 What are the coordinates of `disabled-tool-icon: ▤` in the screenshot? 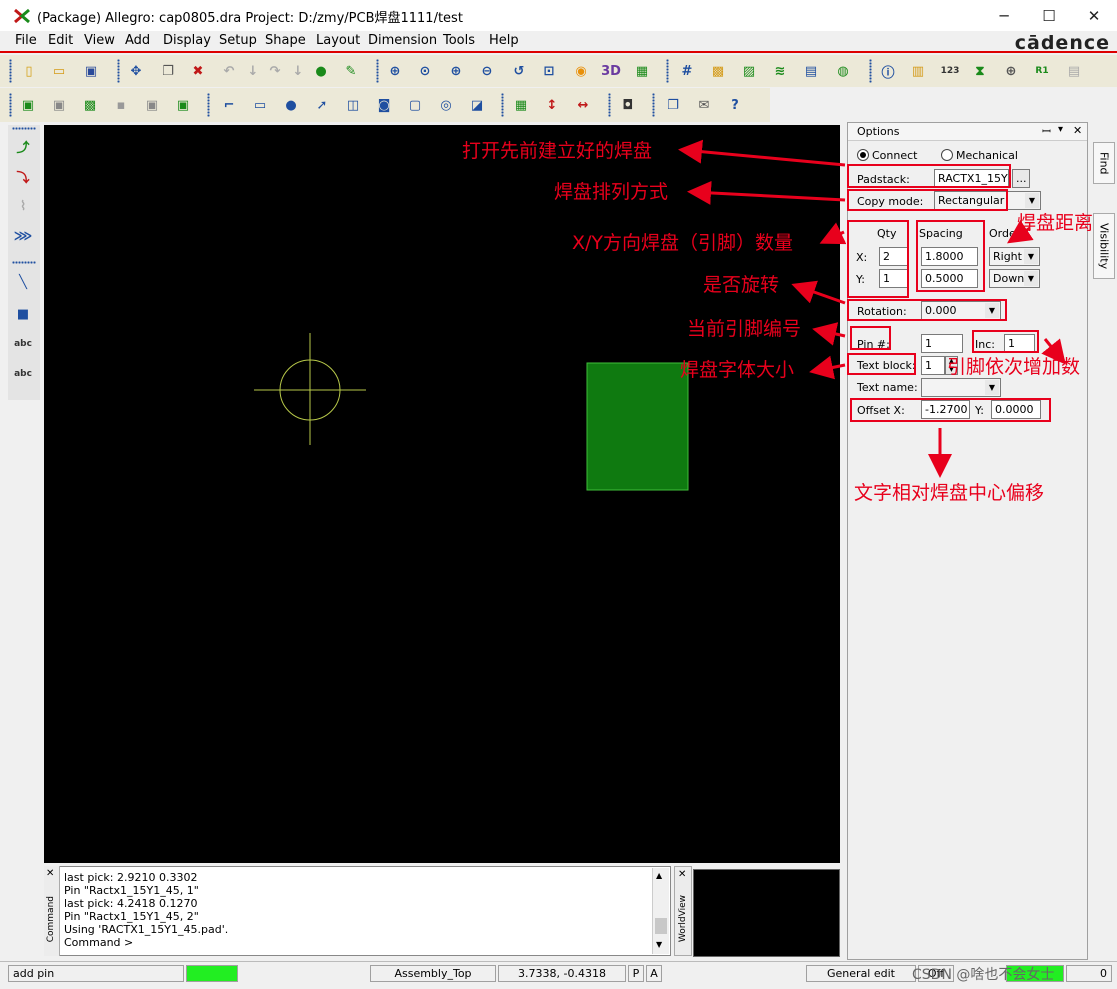 It's located at (1074, 71).